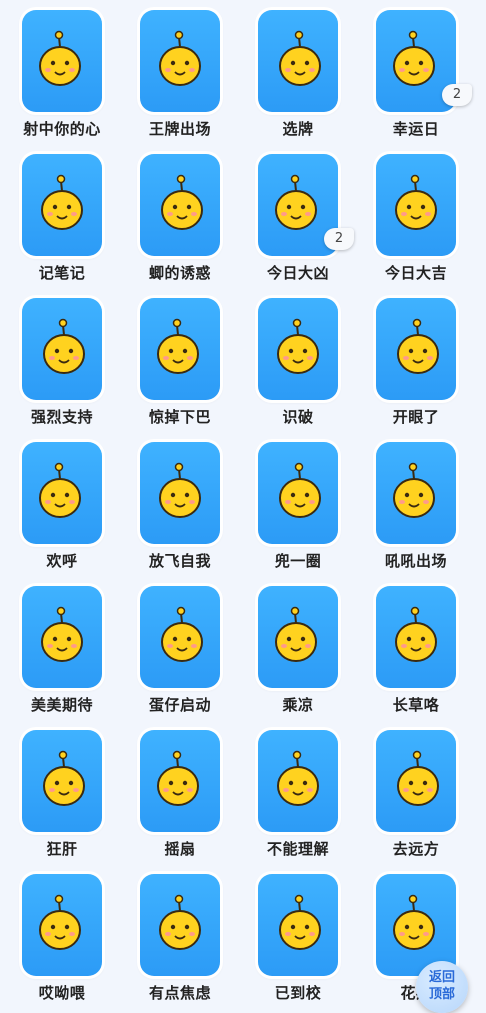 The width and height of the screenshot is (486, 1013). Describe the element at coordinates (62, 993) in the screenshot. I see `sticker-label: 哎呦喂` at that location.